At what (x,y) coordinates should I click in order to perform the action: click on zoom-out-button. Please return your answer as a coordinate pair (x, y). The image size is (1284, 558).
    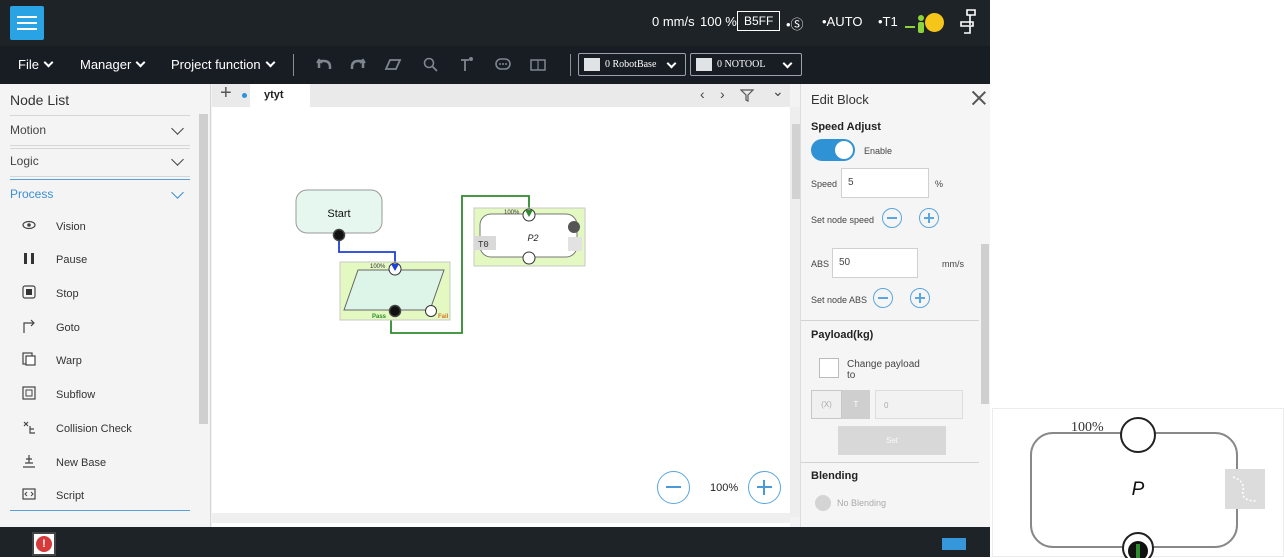
    Looking at the image, I should click on (673, 487).